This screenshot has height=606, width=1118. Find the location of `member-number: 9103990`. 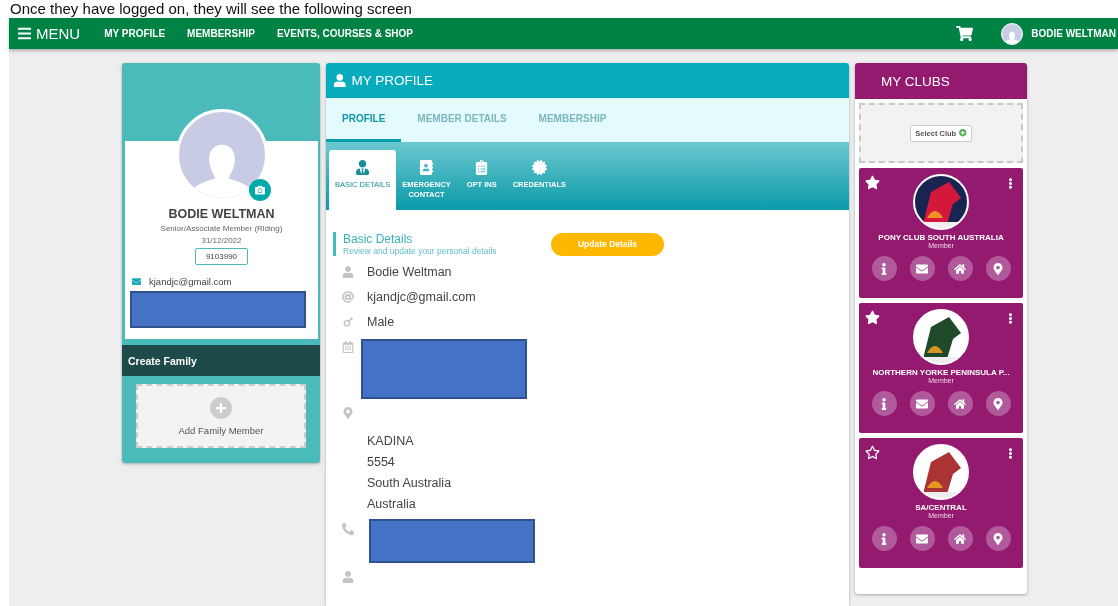

member-number: 9103990 is located at coordinates (221, 256).